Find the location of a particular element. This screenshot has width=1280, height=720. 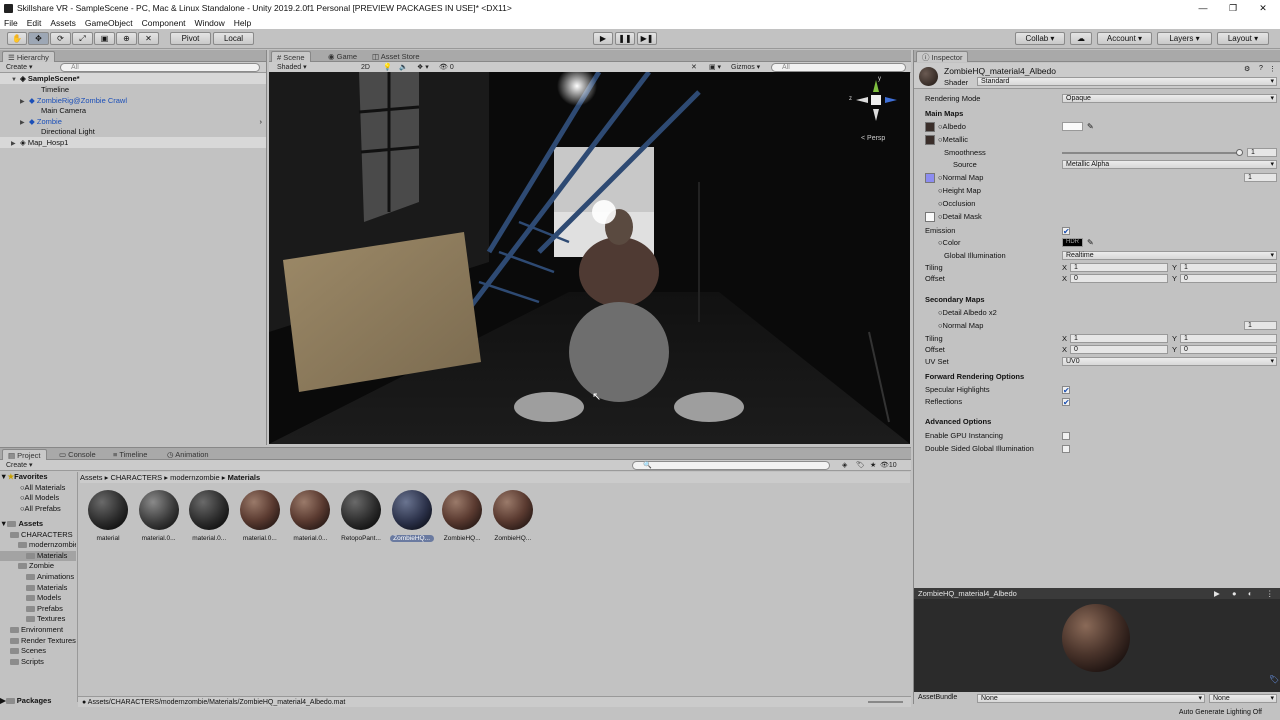

light-toggle-icon: 💡 is located at coordinates (387, 67).